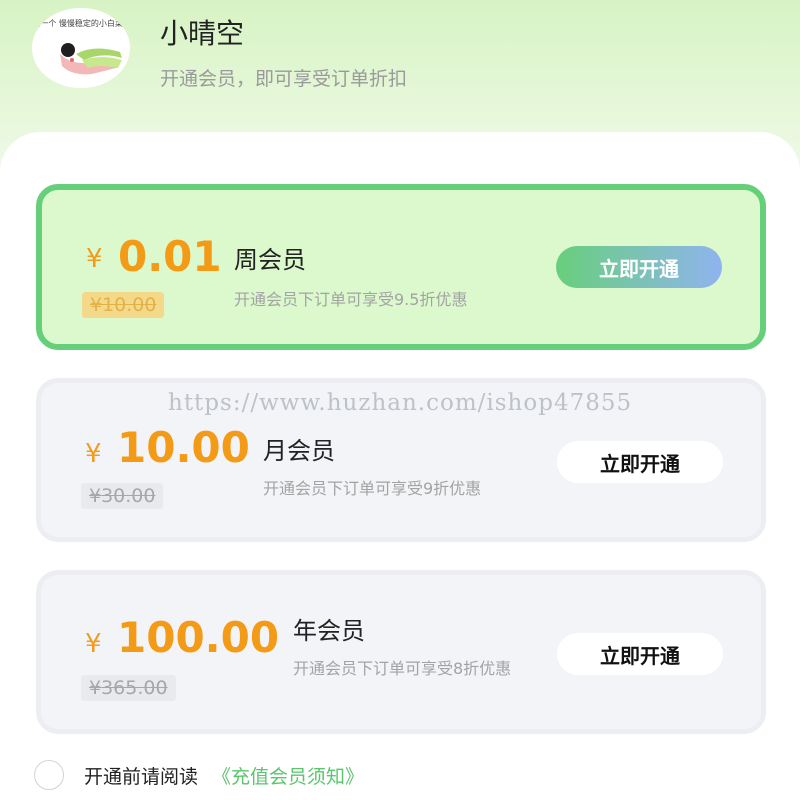  I want to click on original-price: ¥10.00, so click(123, 305).